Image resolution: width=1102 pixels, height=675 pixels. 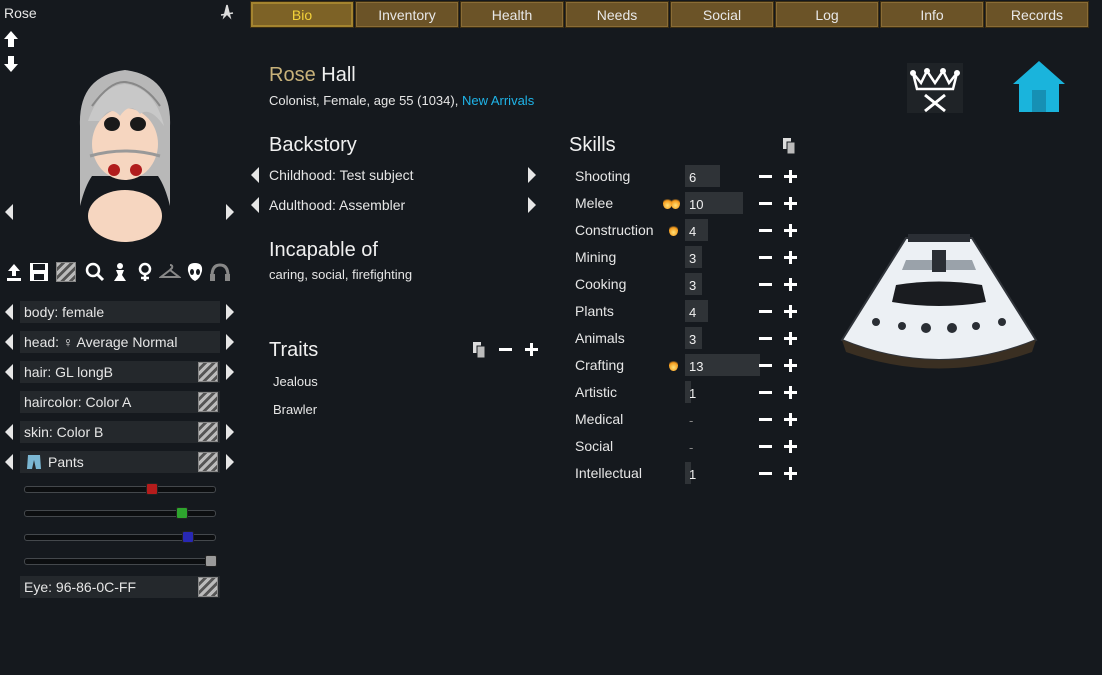 What do you see at coordinates (120, 272) in the screenshot?
I see `pawn-shape-icon` at bounding box center [120, 272].